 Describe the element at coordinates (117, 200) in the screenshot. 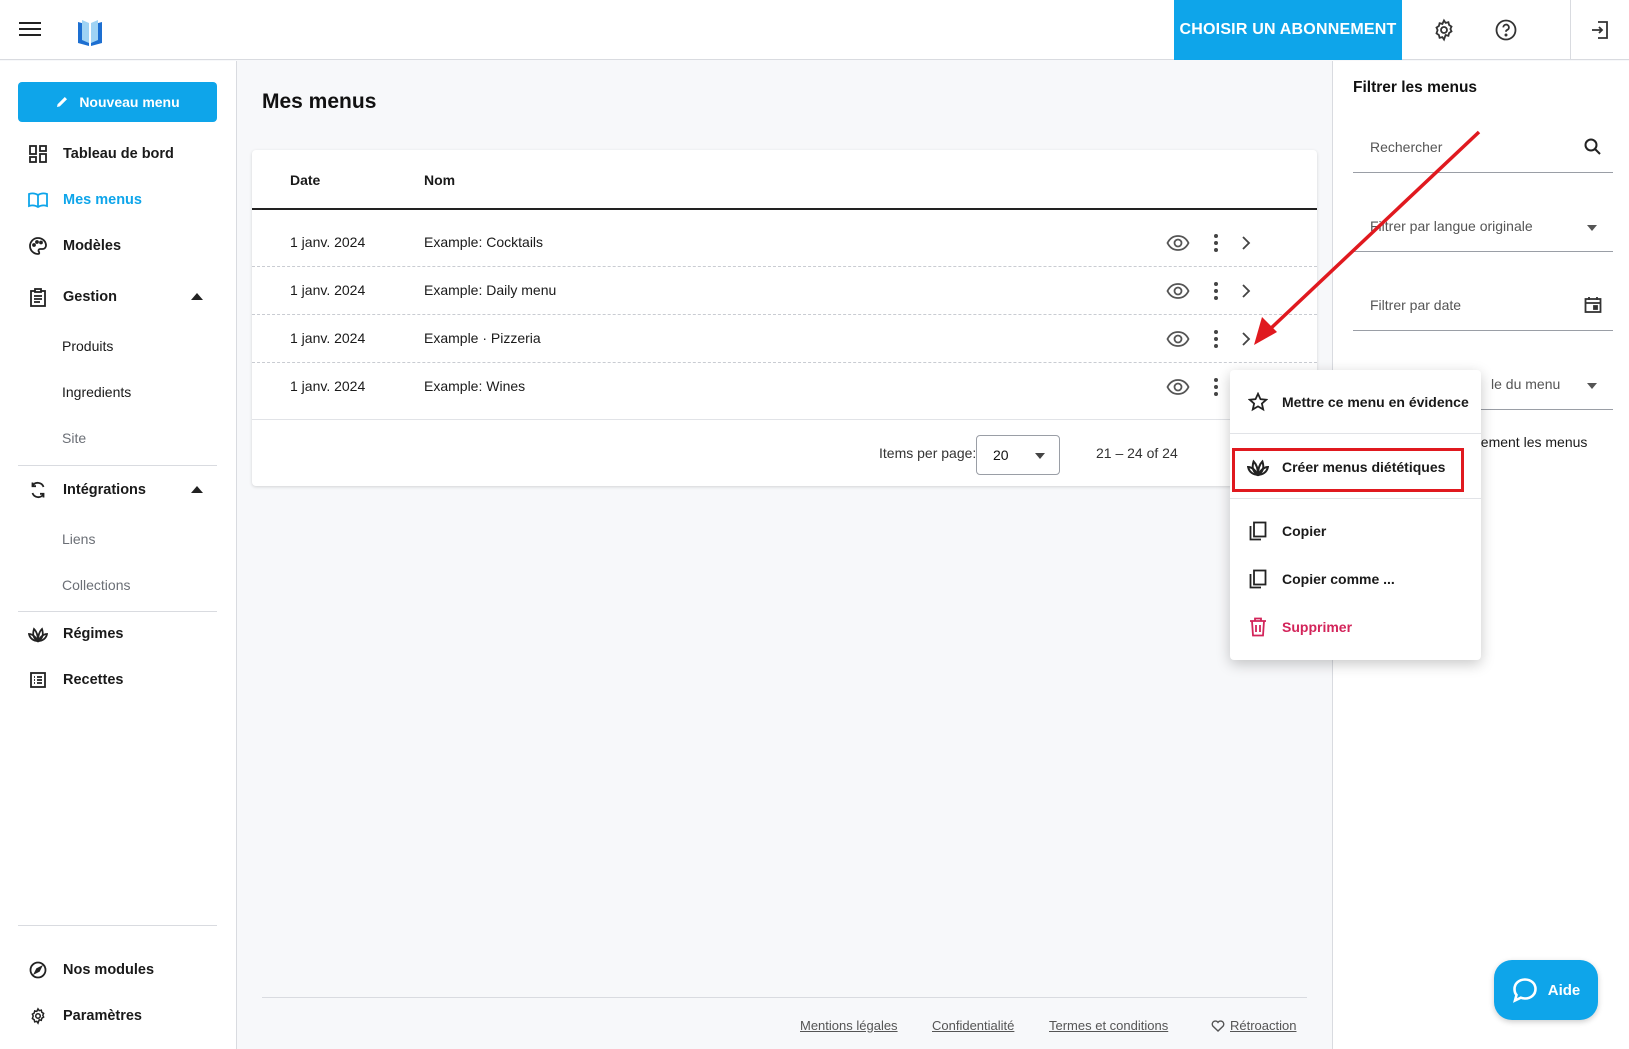

I see `nav-my-menus: Mes menus` at that location.